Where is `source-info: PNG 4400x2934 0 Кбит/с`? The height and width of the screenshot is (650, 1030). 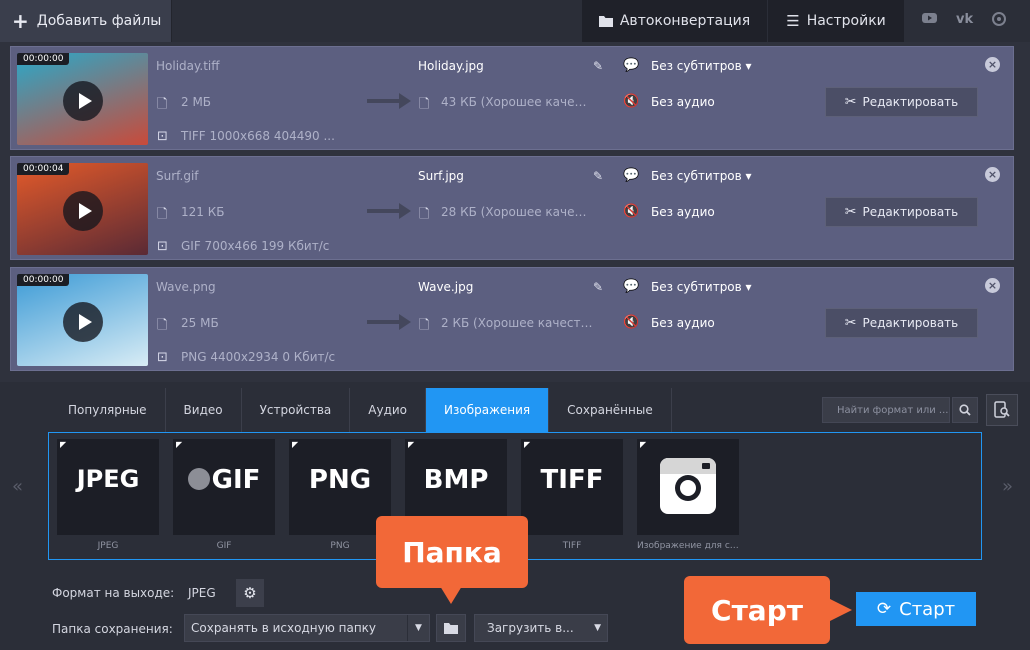 source-info: PNG 4400x2934 0 Кбит/с is located at coordinates (258, 357).